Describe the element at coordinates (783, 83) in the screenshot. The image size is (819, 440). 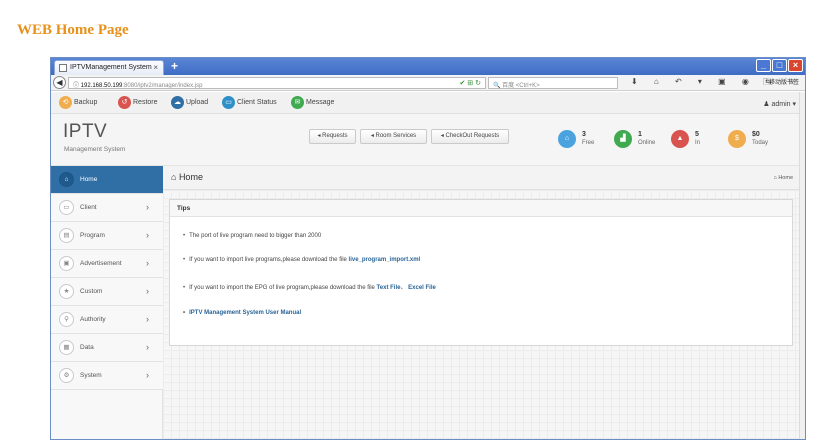
I see `bookmarks-label: 移动版书签` at that location.